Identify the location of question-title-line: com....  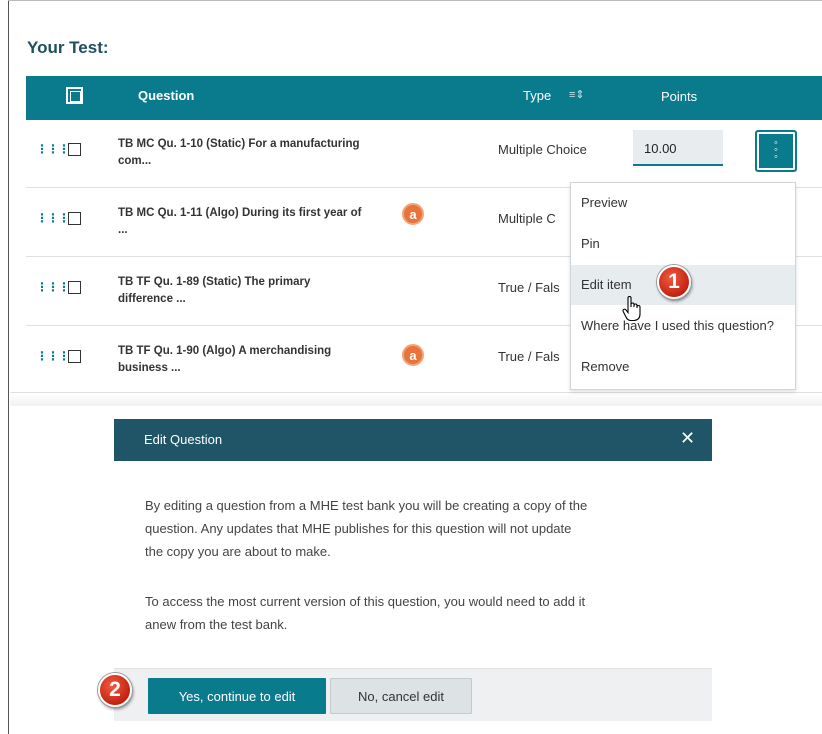
(135, 161).